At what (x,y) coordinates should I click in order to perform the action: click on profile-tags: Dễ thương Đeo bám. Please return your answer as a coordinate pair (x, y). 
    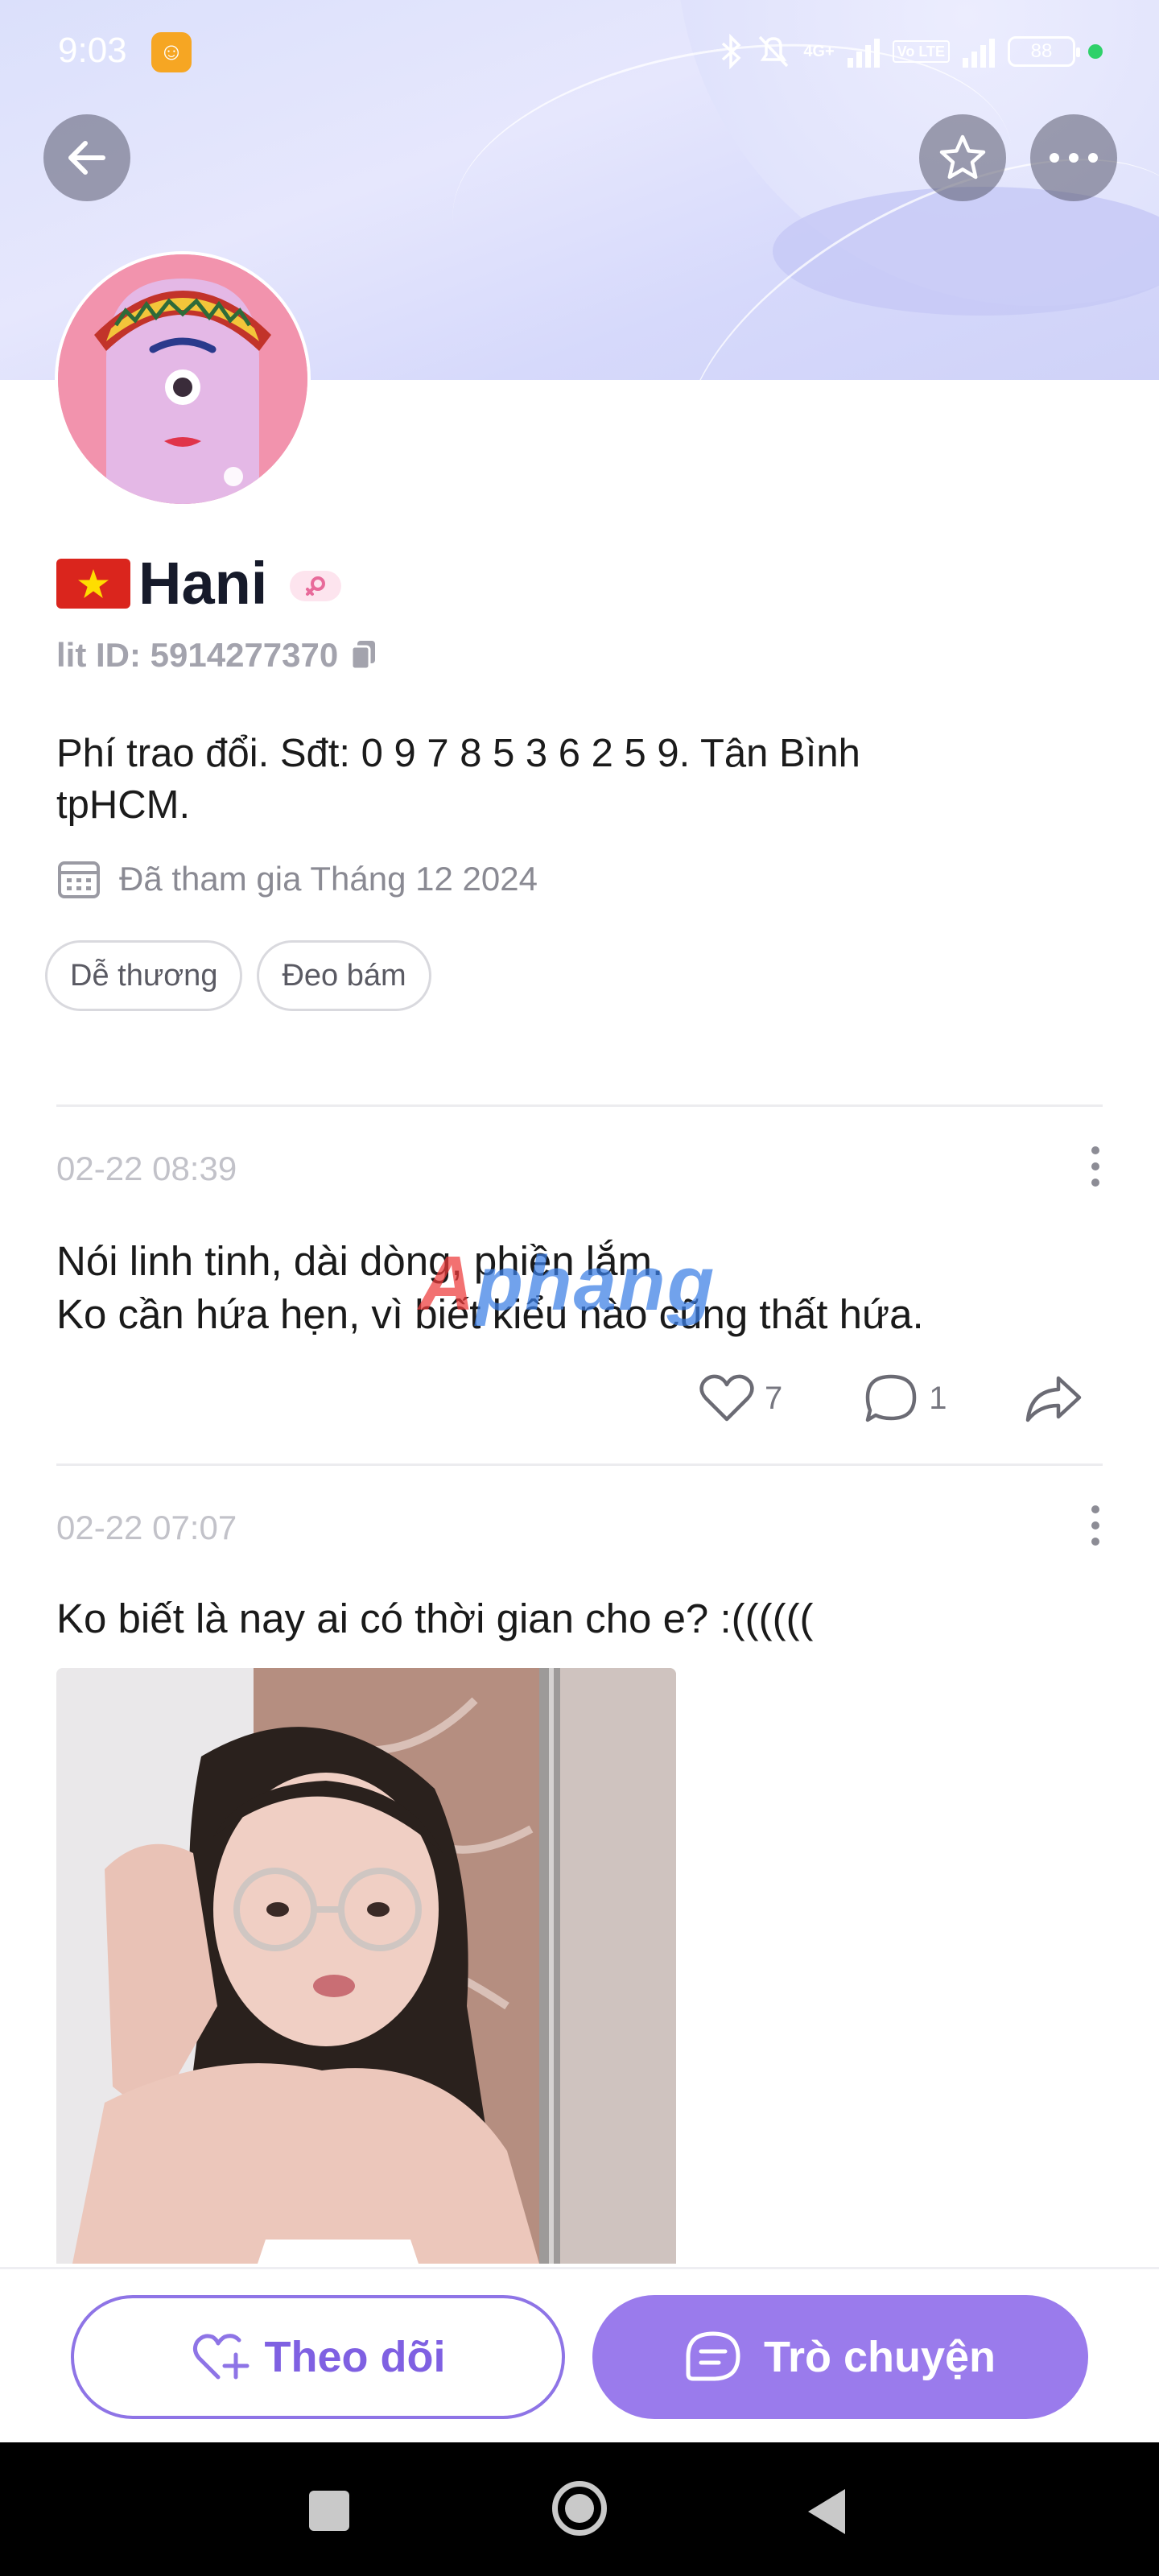
    Looking at the image, I should click on (238, 975).